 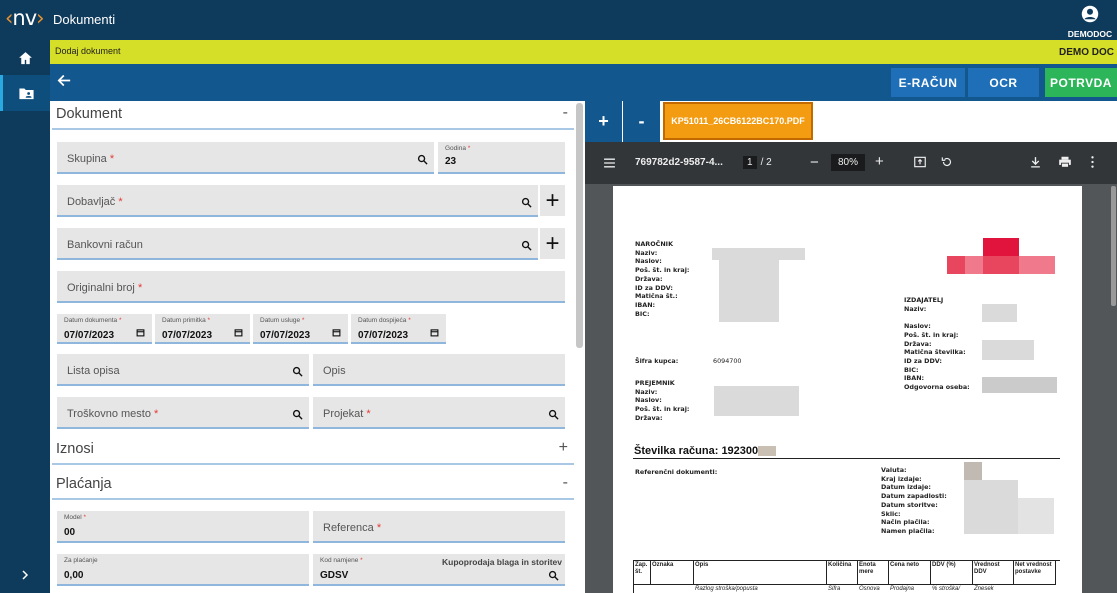 What do you see at coordinates (738, 121) in the screenshot?
I see `file-tab: KP51011_26CB6122BC170.PDF` at bounding box center [738, 121].